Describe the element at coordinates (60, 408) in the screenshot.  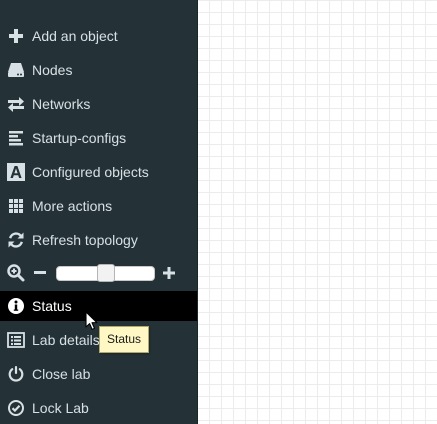
I see `sidebar-item-label: Lock Lab` at that location.